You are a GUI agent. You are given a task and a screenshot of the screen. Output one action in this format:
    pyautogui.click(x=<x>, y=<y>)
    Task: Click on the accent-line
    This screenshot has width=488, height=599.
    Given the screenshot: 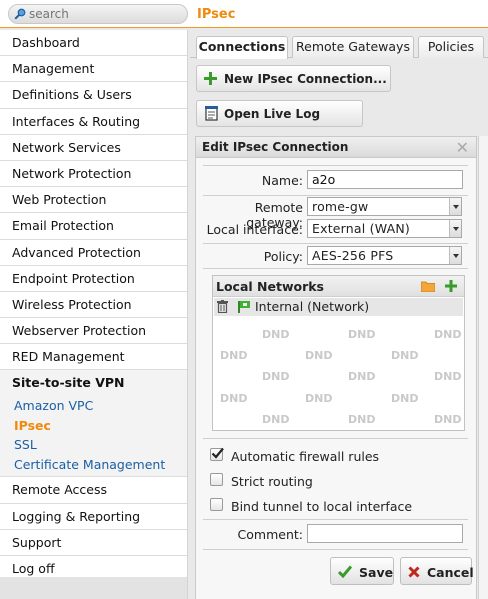 What is the action you would take?
    pyautogui.click(x=244, y=27)
    